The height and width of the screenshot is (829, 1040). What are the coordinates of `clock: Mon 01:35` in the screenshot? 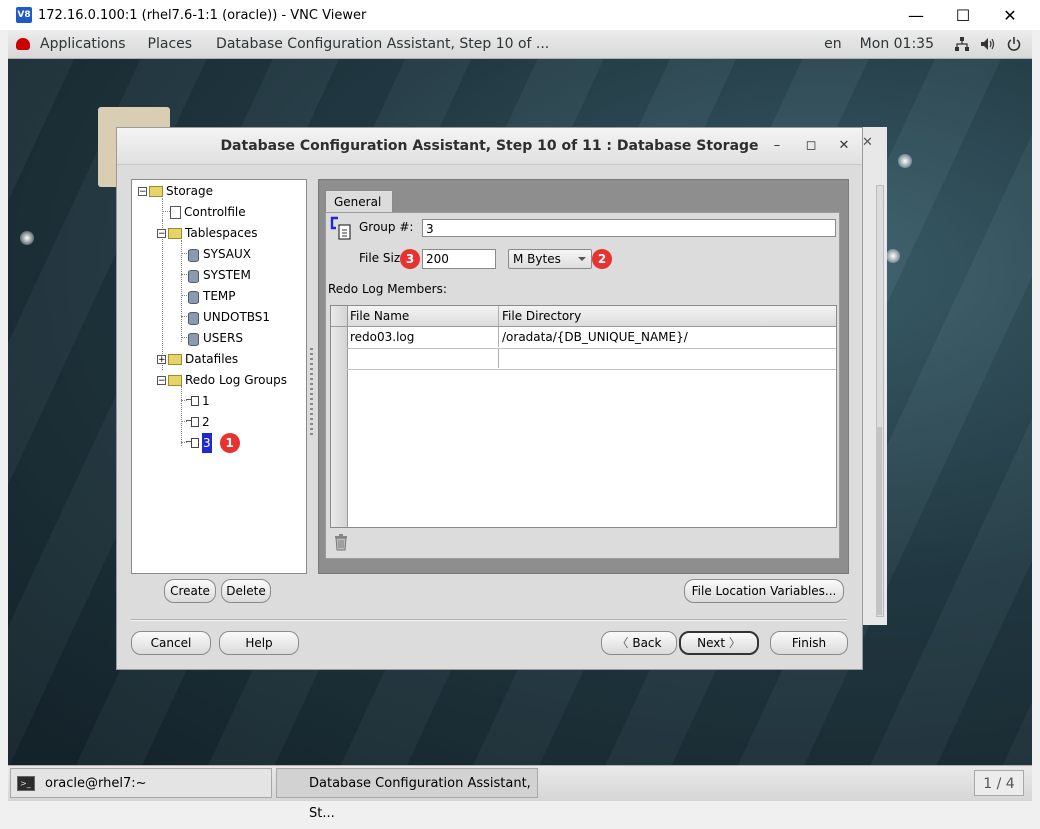 It's located at (897, 44).